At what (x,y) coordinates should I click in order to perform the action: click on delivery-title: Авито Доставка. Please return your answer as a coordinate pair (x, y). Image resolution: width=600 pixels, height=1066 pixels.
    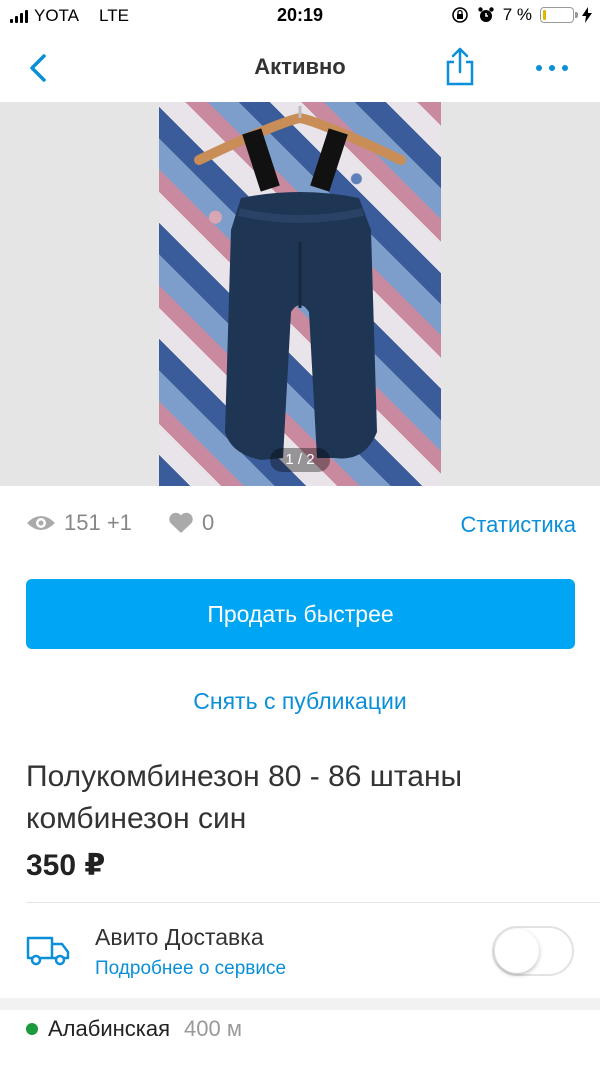
    Looking at the image, I should click on (179, 937).